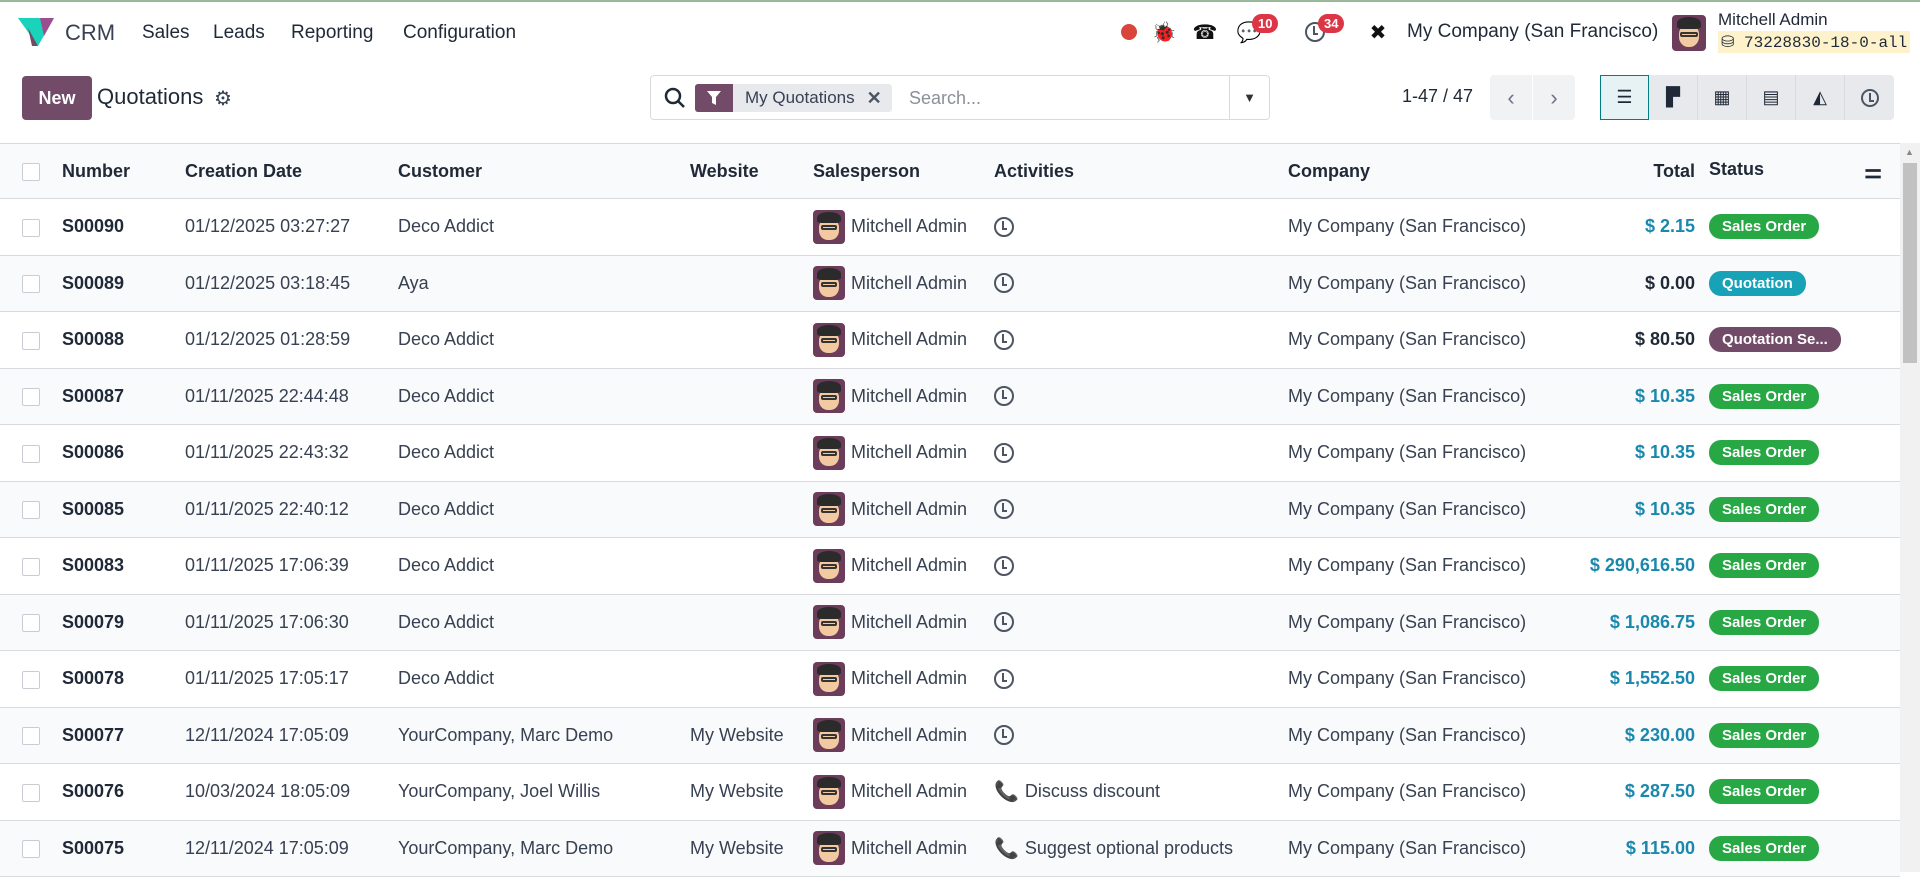 The image size is (1920, 877). I want to click on activity-summary: Discuss discount, so click(1092, 791).